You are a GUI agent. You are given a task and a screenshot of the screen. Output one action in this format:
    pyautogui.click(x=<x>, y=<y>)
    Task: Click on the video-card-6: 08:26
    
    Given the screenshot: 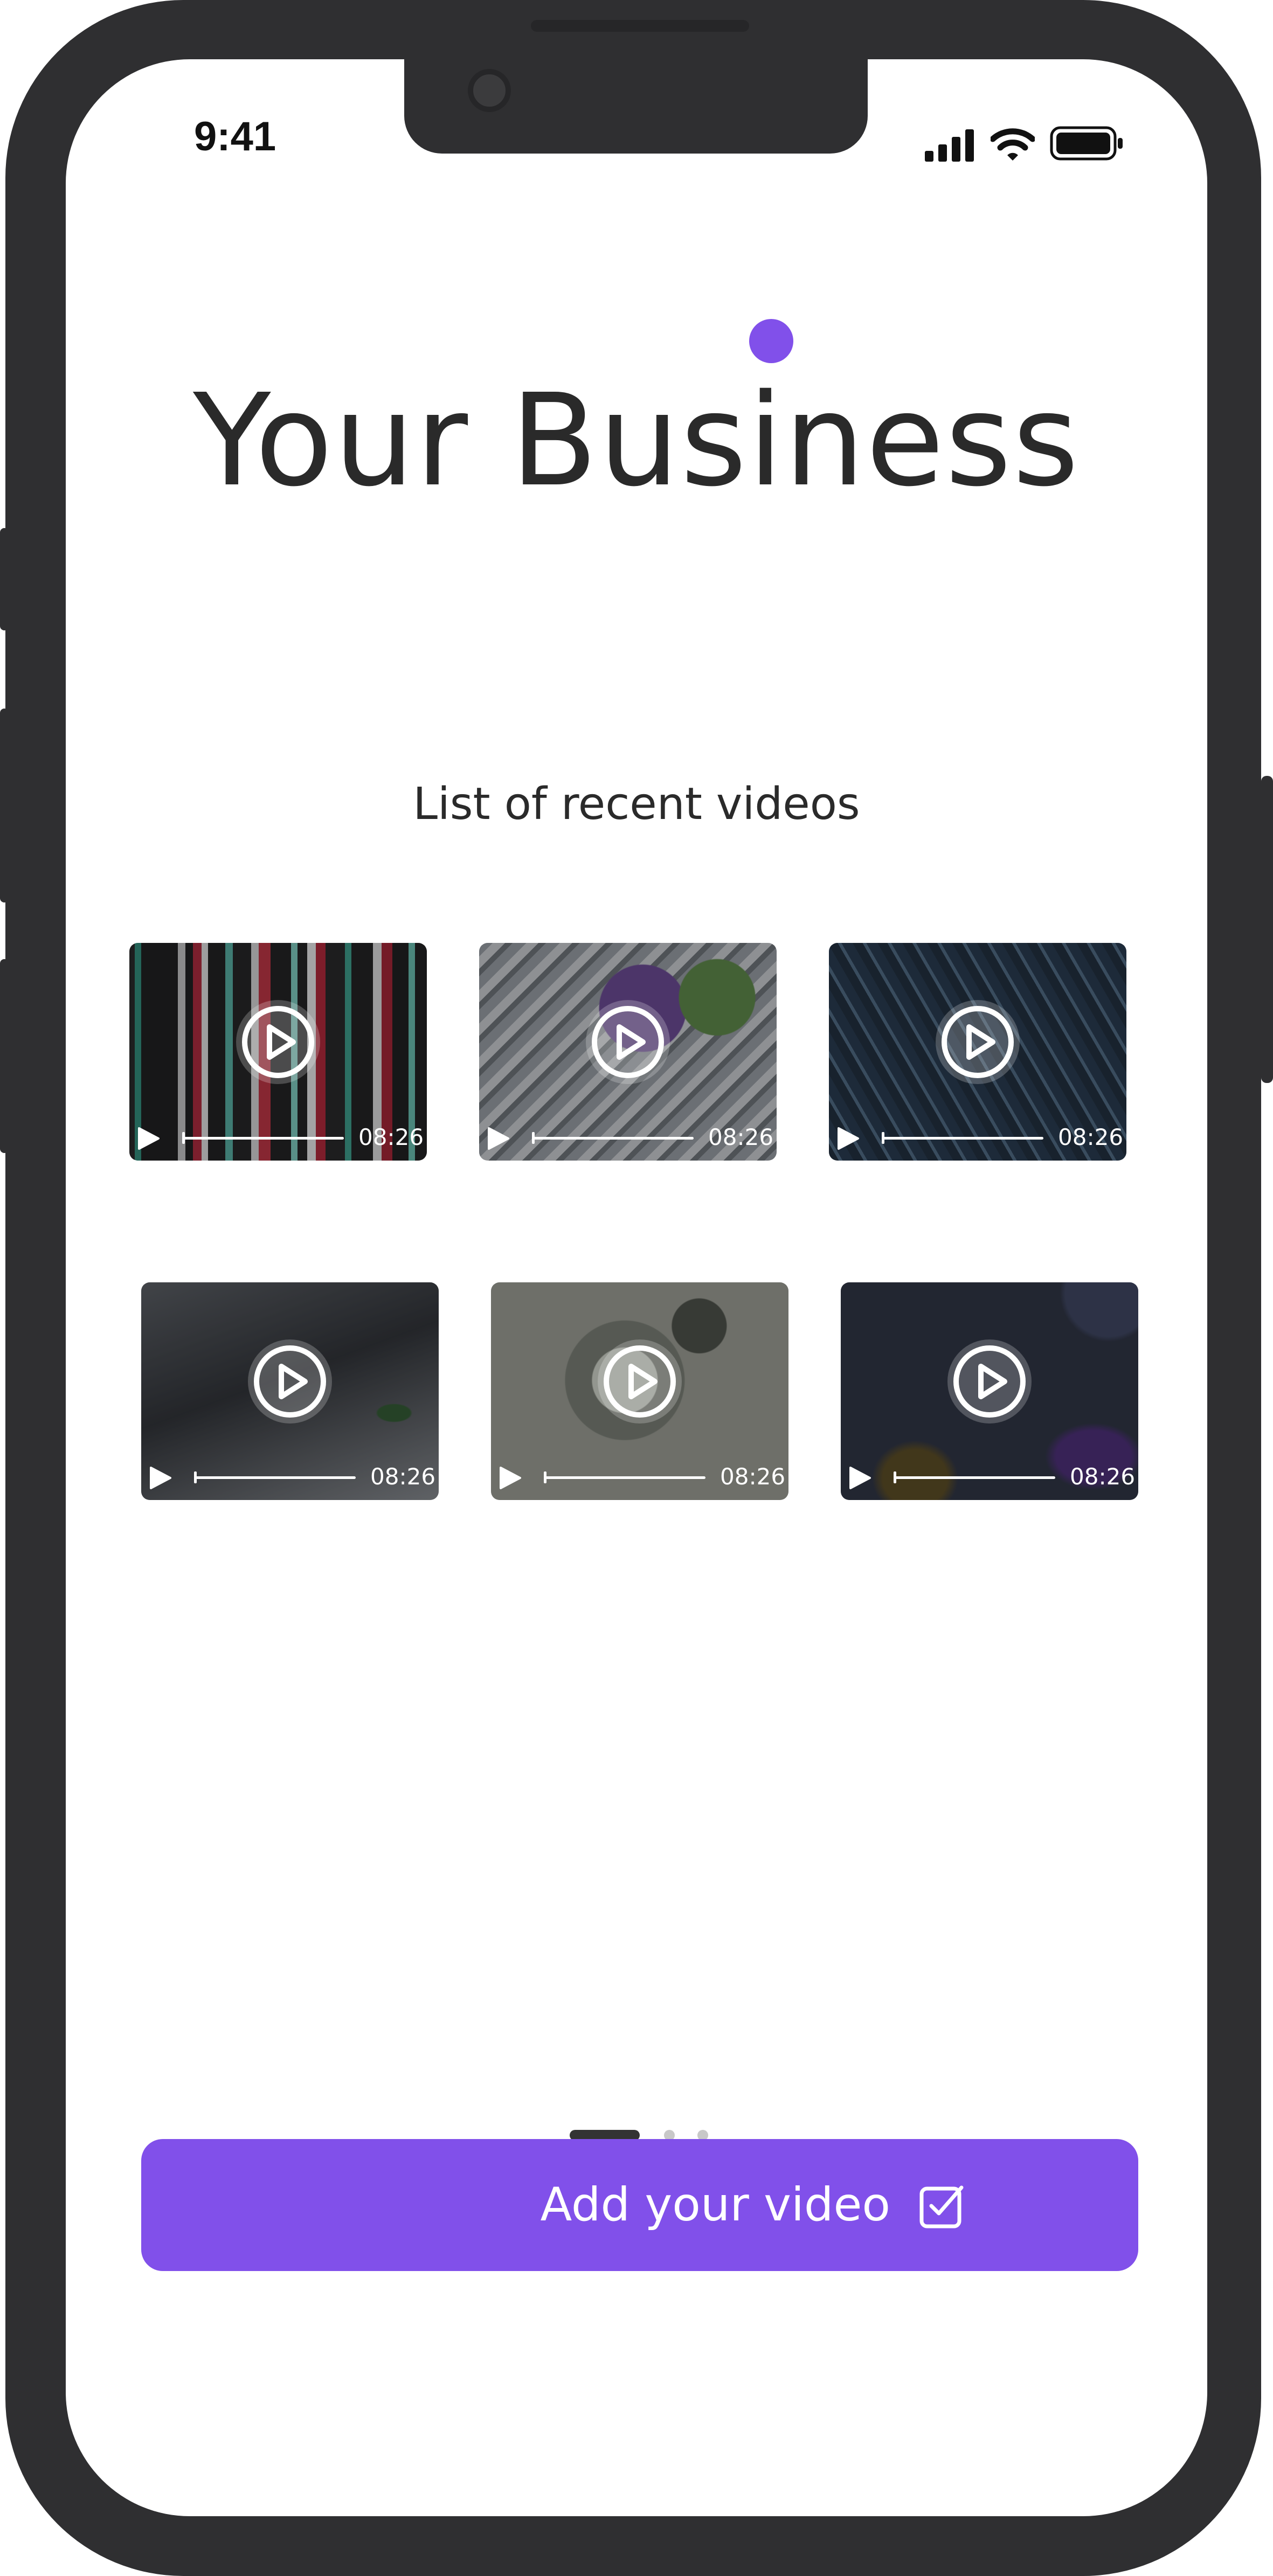 What is the action you would take?
    pyautogui.click(x=989, y=1391)
    